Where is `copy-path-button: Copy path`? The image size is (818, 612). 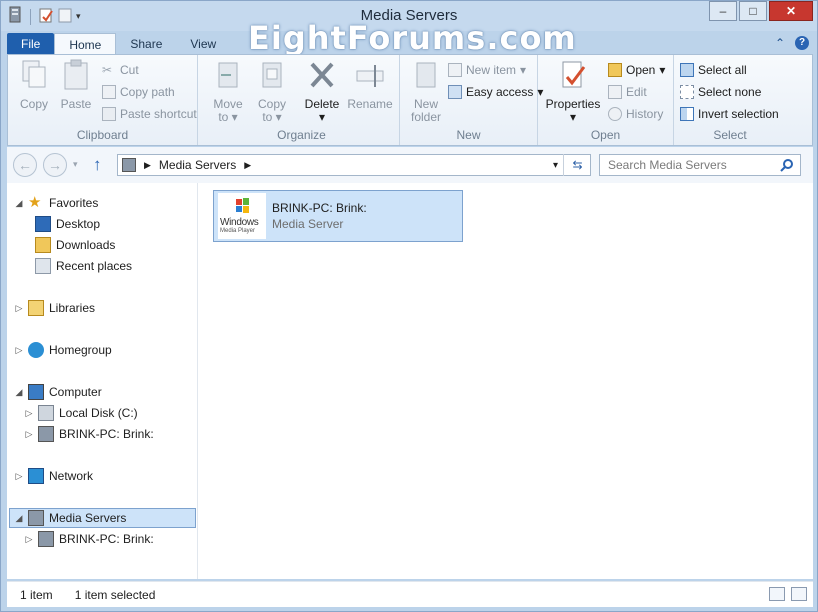 copy-path-button: Copy path is located at coordinates (138, 92).